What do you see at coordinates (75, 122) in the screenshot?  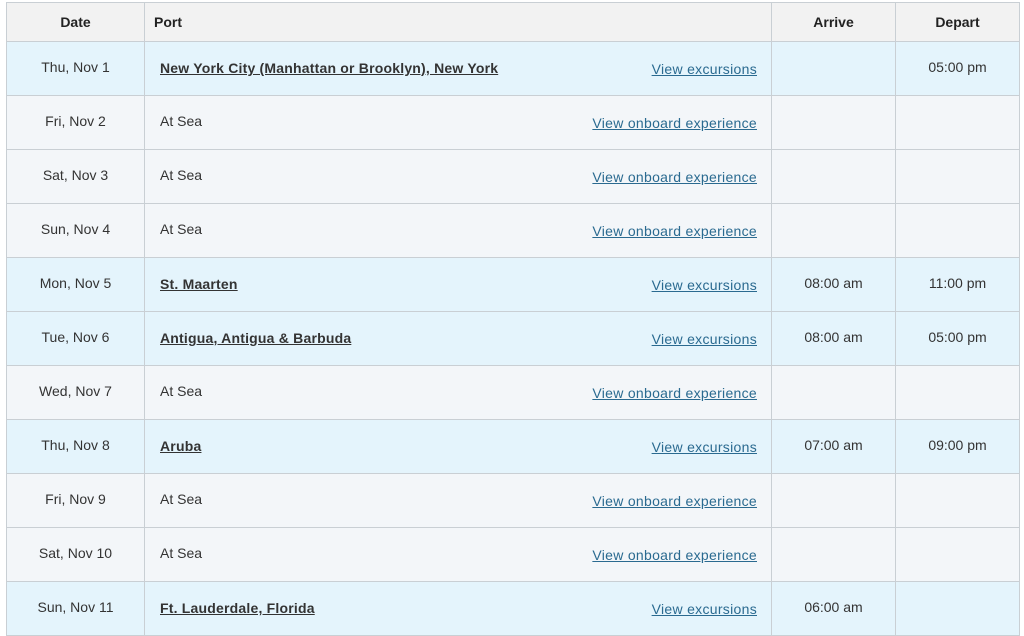 I see `row-date: Fri, Nov 2` at bounding box center [75, 122].